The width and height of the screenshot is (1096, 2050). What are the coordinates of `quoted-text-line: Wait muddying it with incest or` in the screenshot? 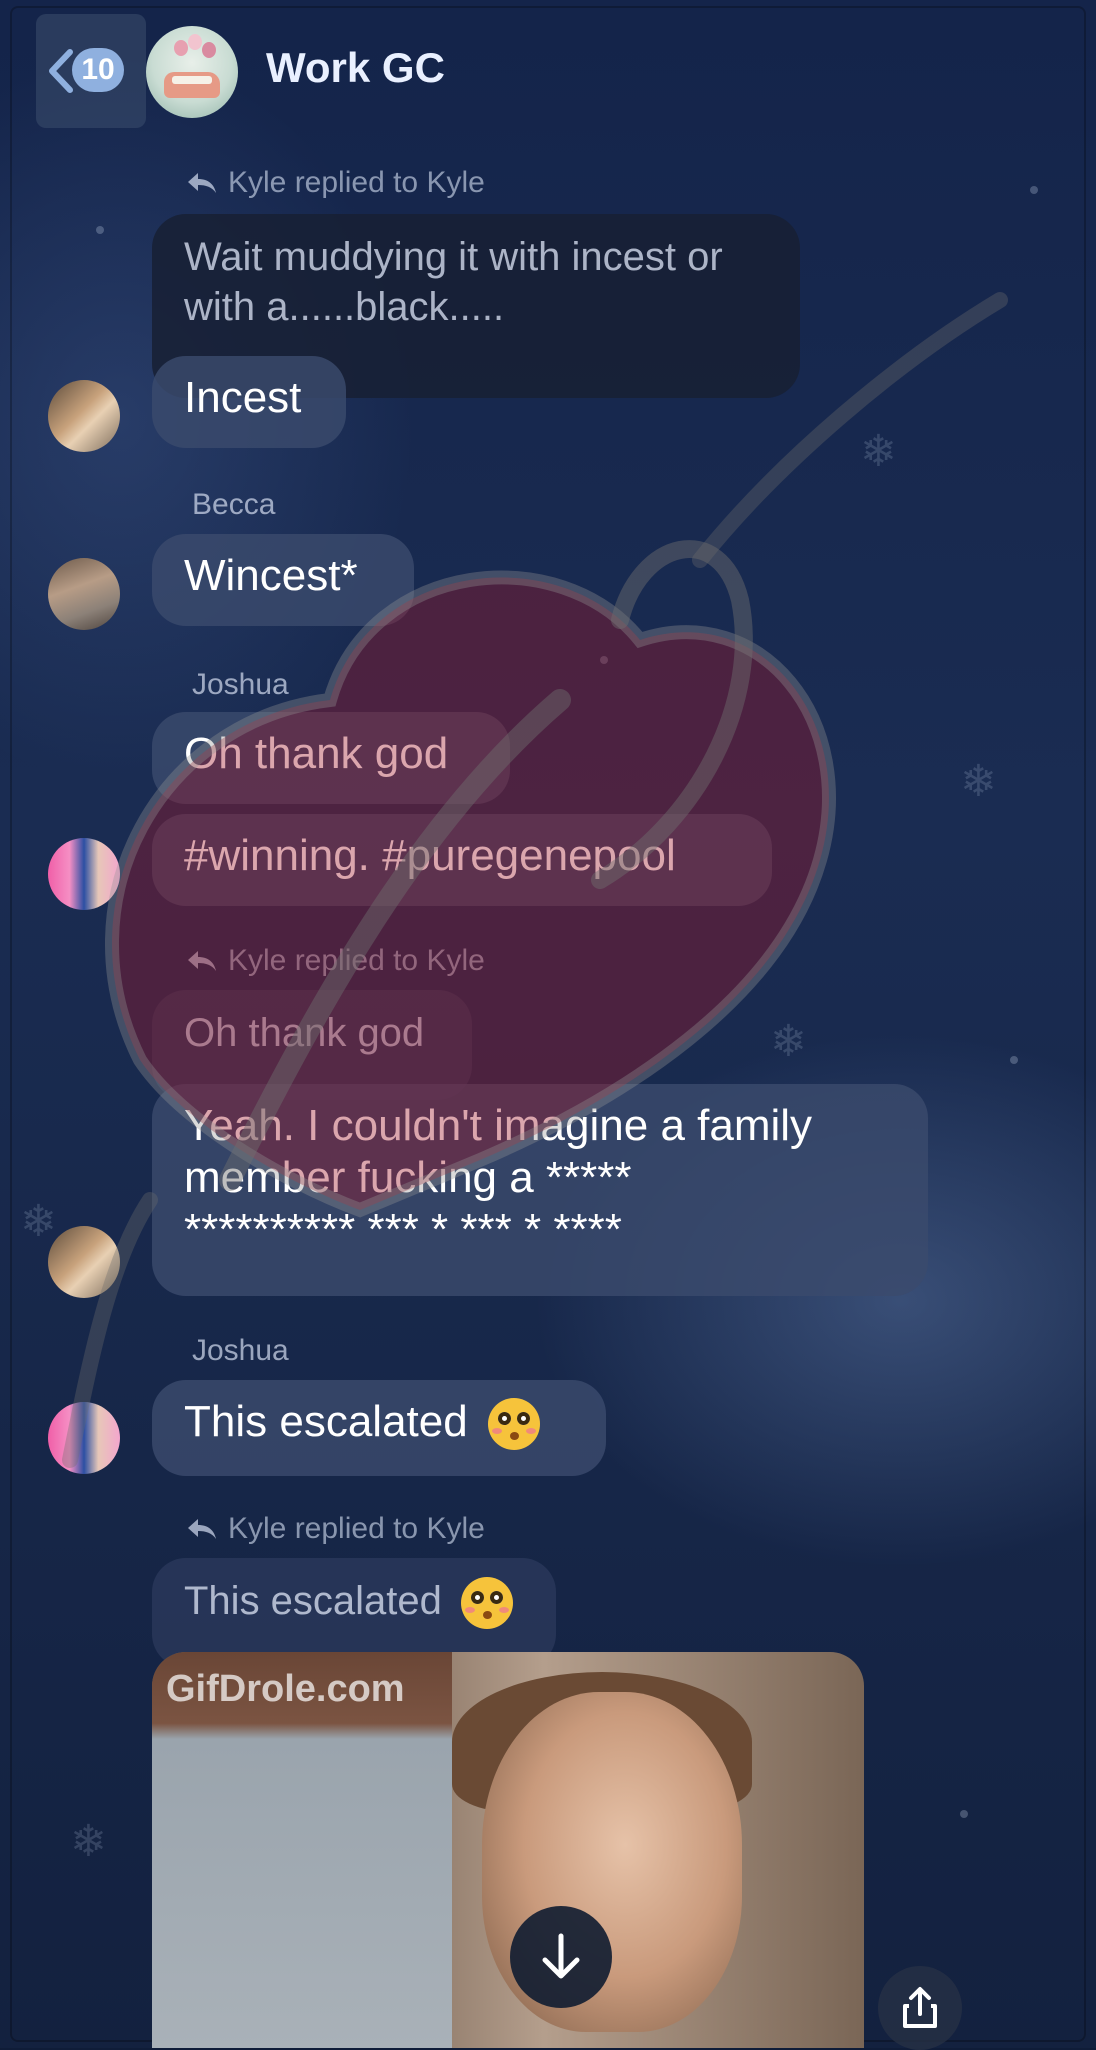 It's located at (453, 257).